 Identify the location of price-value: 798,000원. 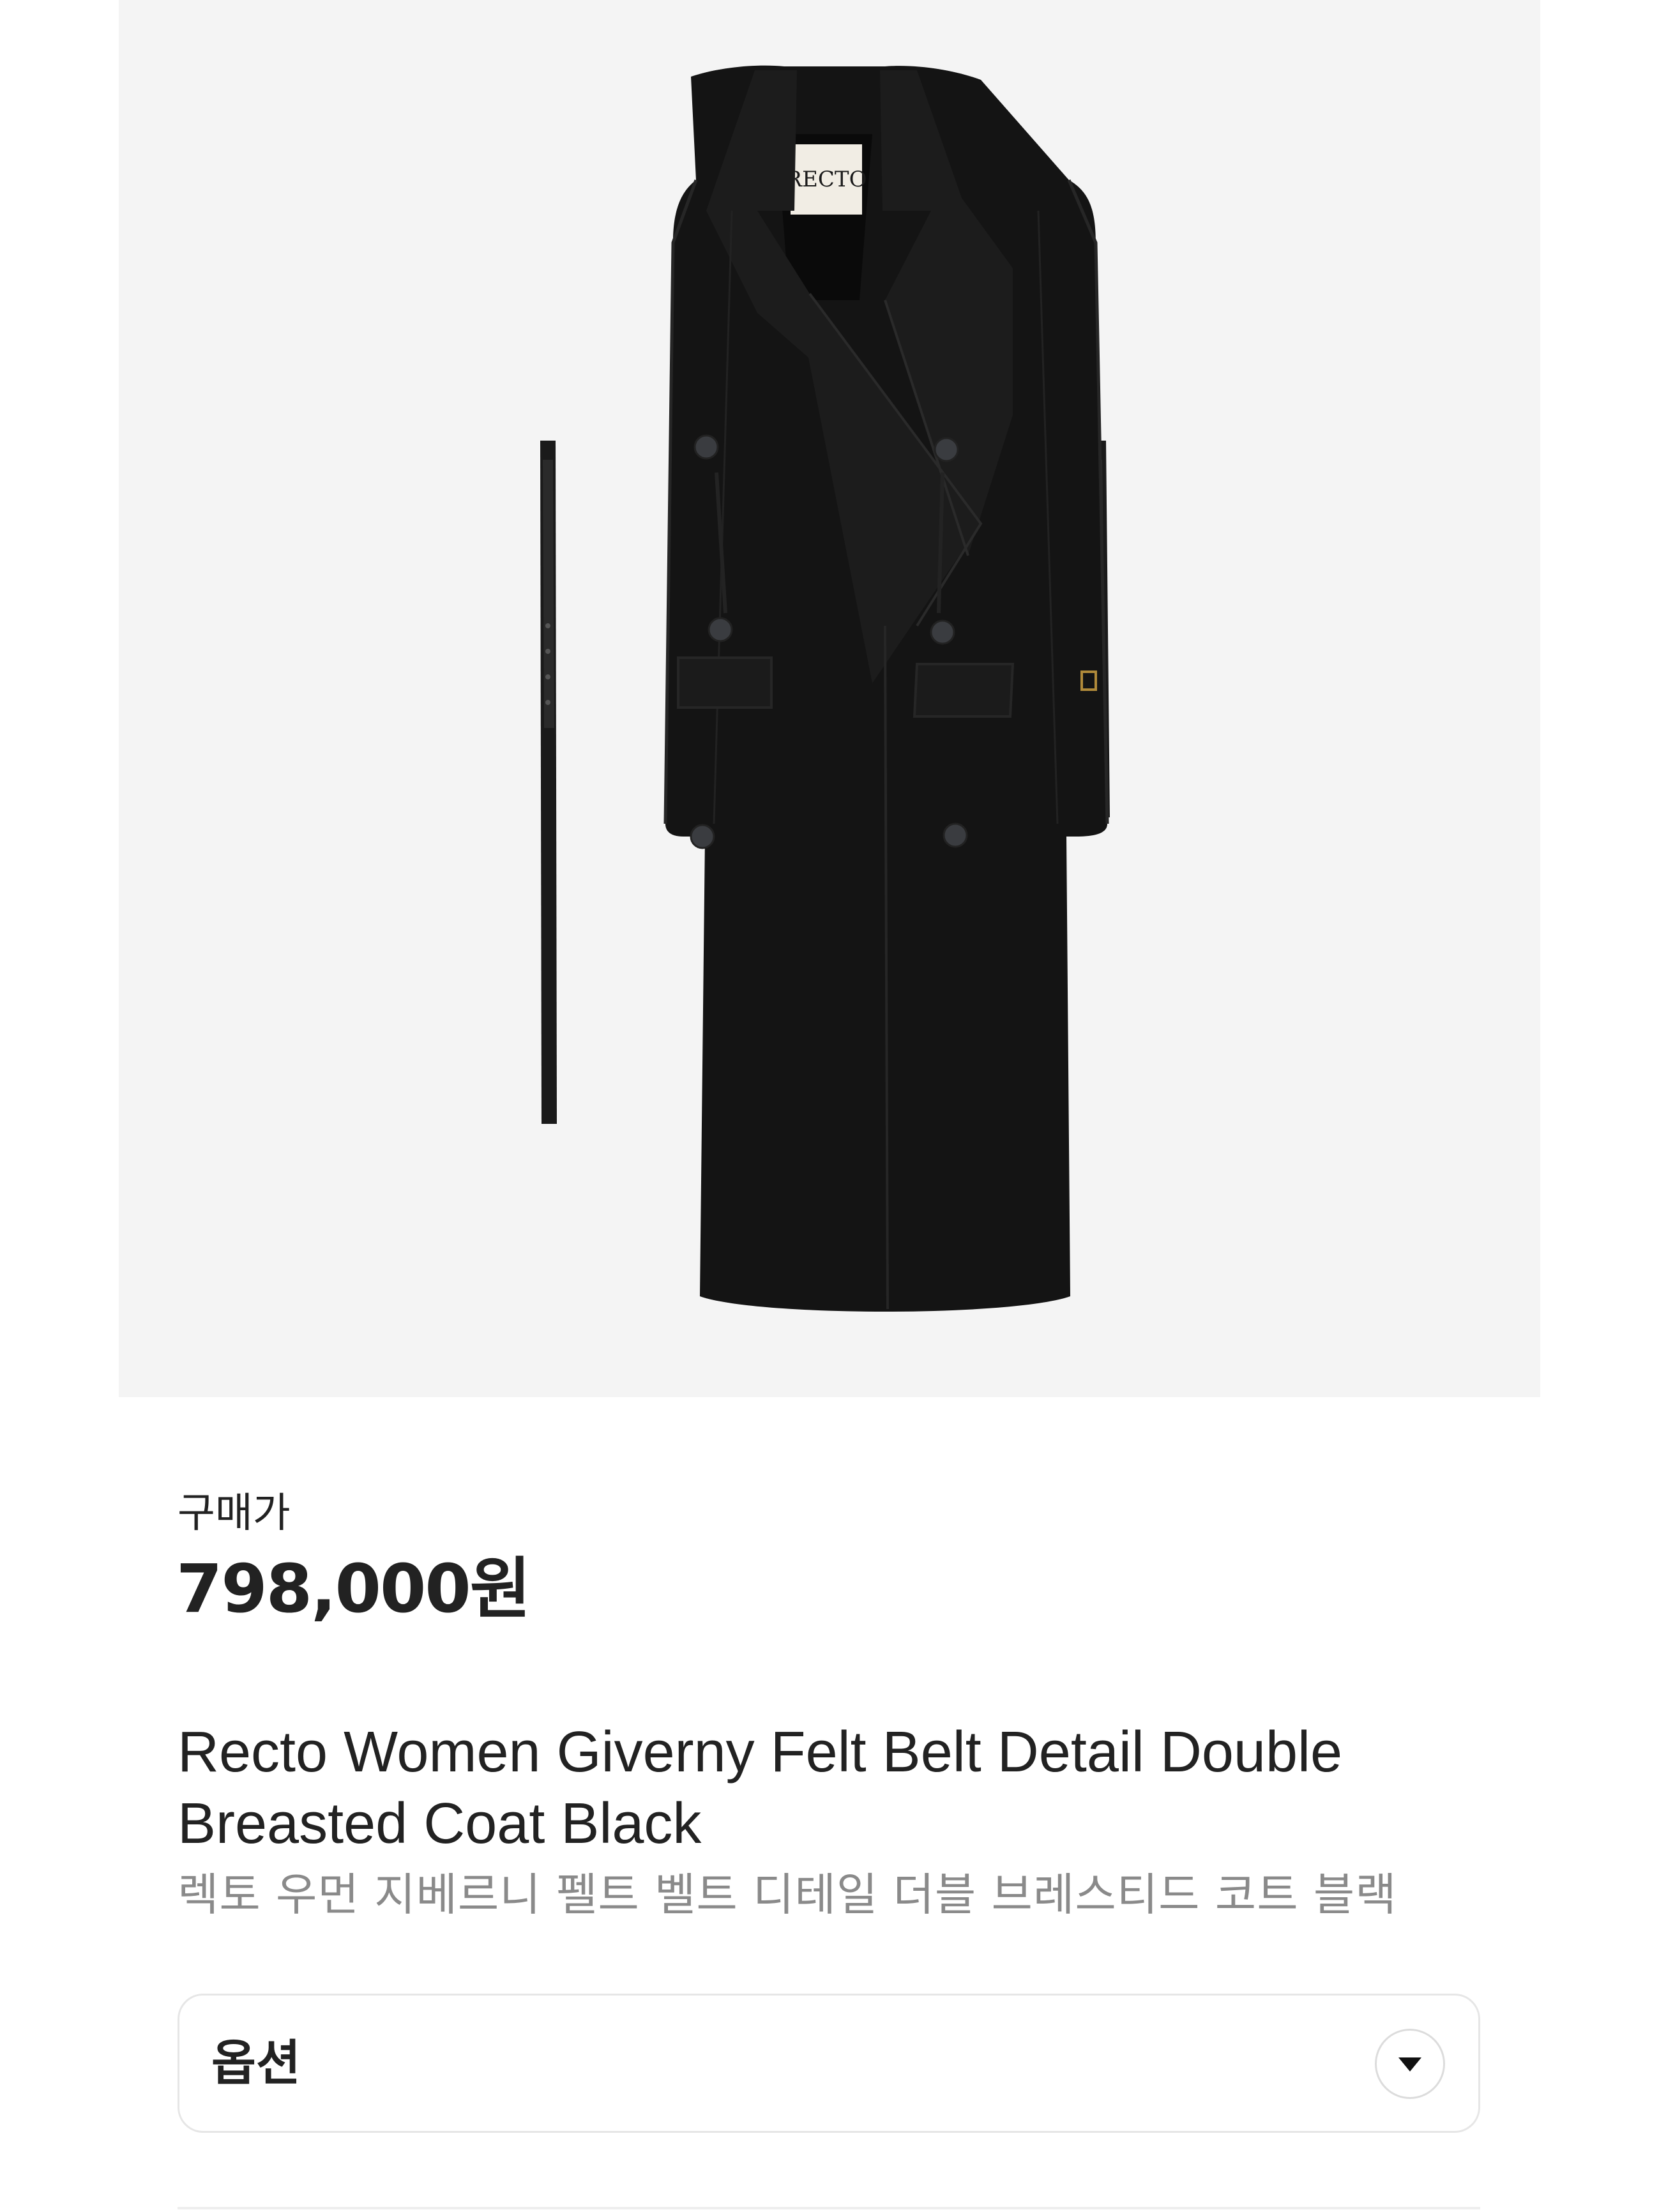
(354, 1589).